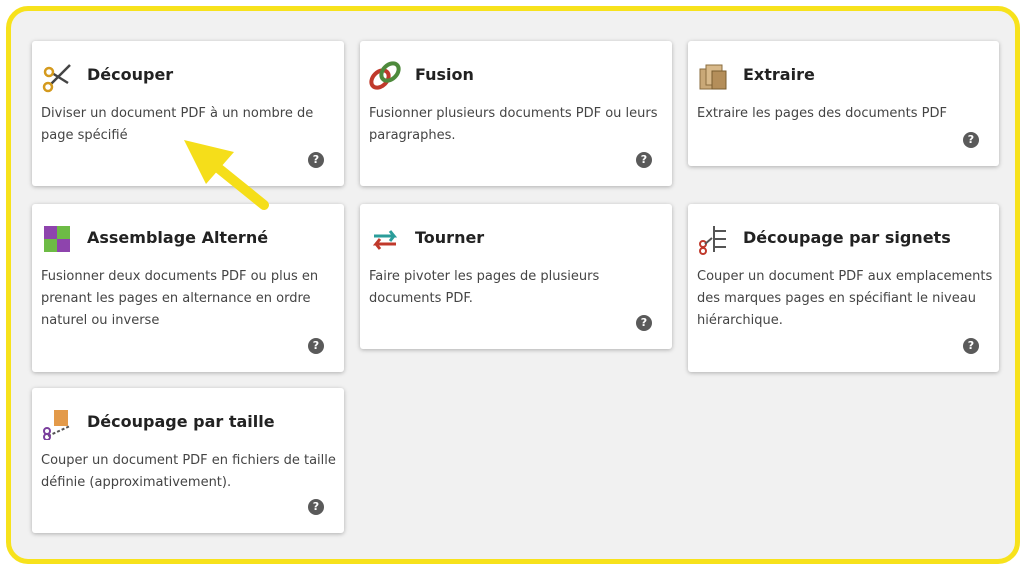 The width and height of the screenshot is (1022, 566). I want to click on rotate-arrows-icon, so click(385, 239).